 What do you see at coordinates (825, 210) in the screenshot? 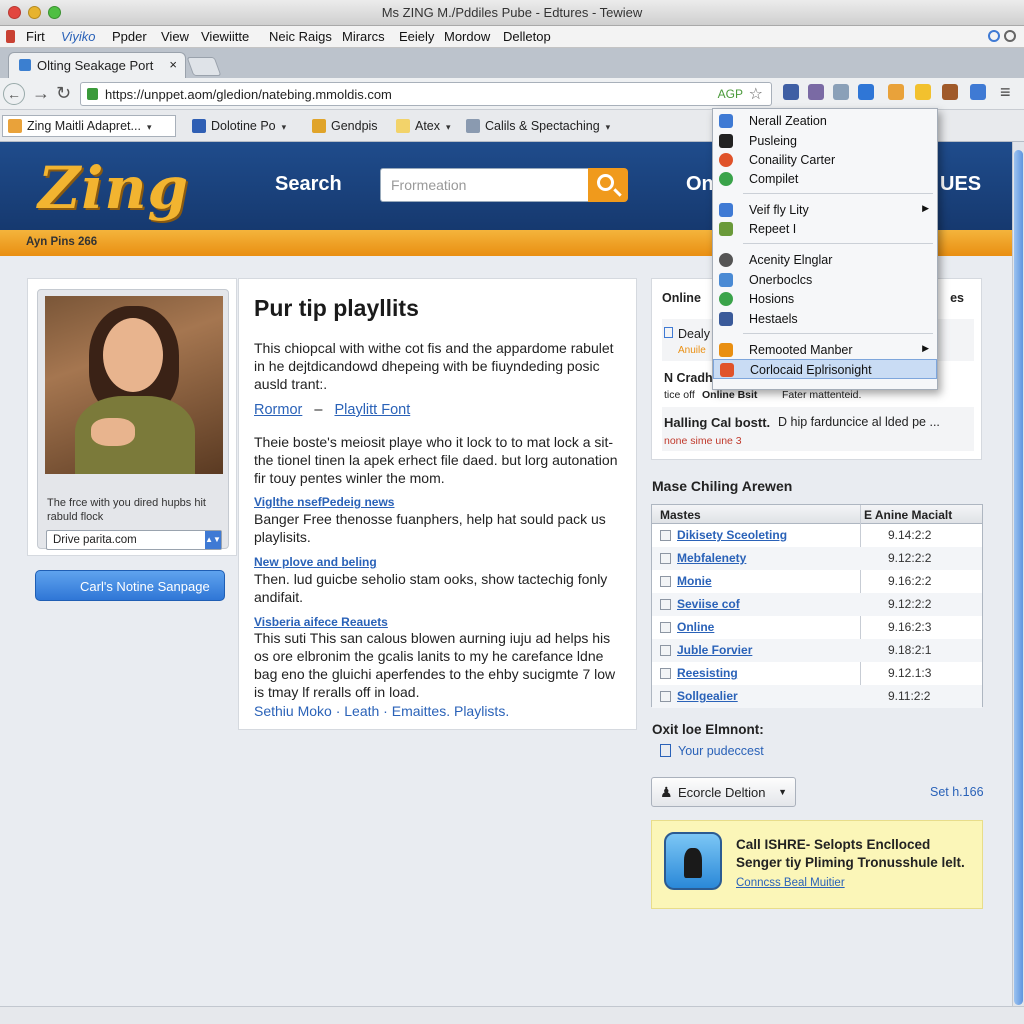
I see `dropdown-item: Veif fly Lity ▶` at bounding box center [825, 210].